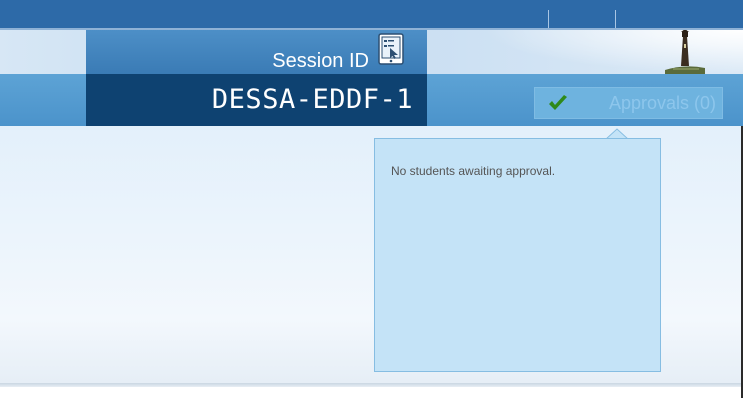 The width and height of the screenshot is (743, 398). What do you see at coordinates (371, 385) in the screenshot?
I see `content-bottom-border` at bounding box center [371, 385].